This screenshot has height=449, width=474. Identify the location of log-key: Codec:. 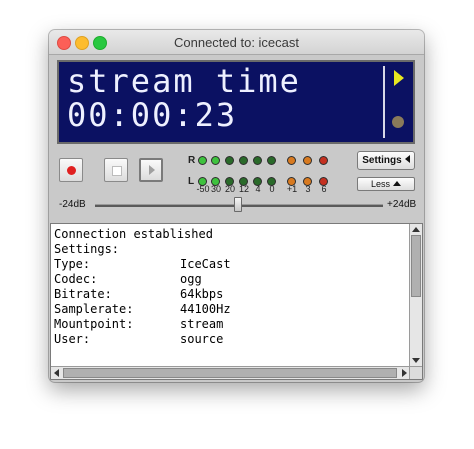
(76, 279).